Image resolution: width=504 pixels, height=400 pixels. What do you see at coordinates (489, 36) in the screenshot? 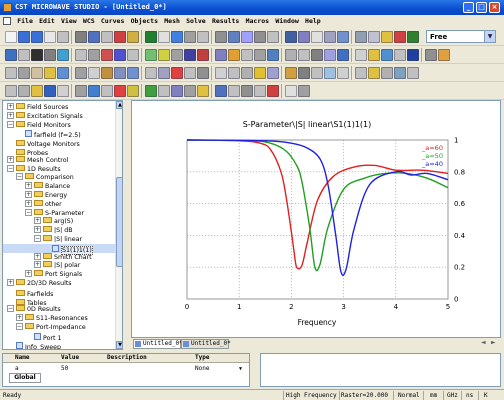
I see `chevron-down-icon: ▼` at bounding box center [489, 36].